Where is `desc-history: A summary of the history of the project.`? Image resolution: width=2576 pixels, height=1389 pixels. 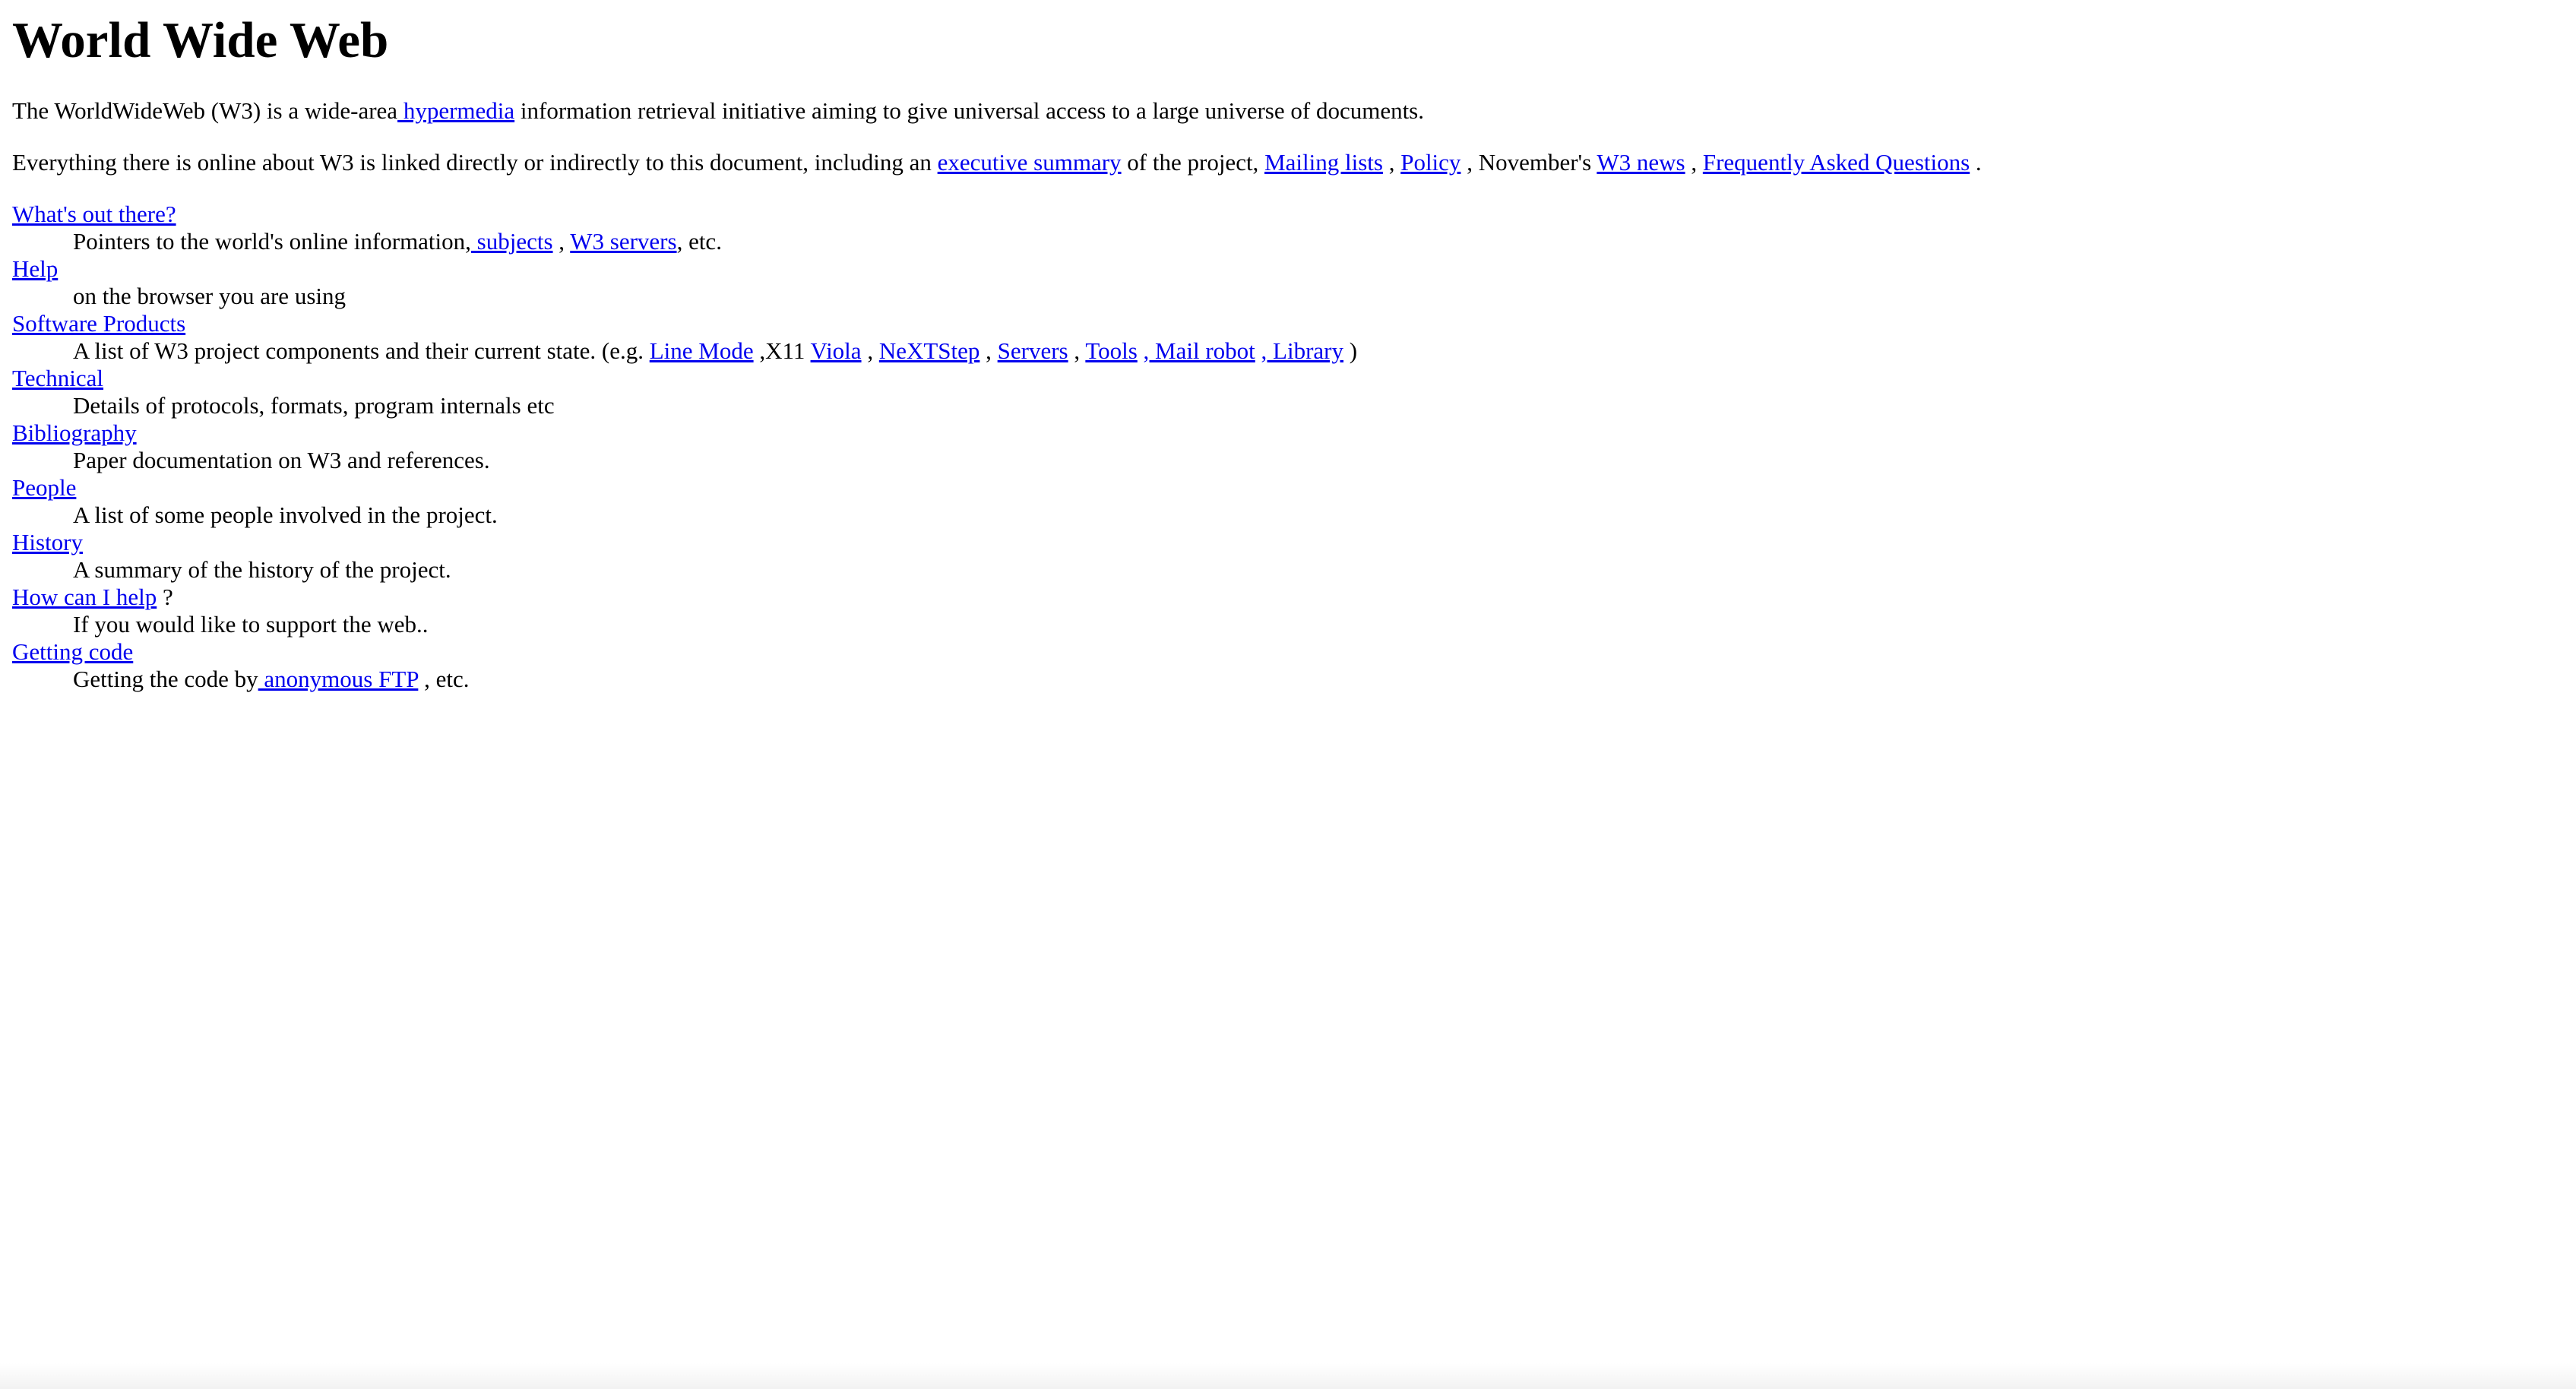 desc-history: A summary of the history of the project. is located at coordinates (262, 569).